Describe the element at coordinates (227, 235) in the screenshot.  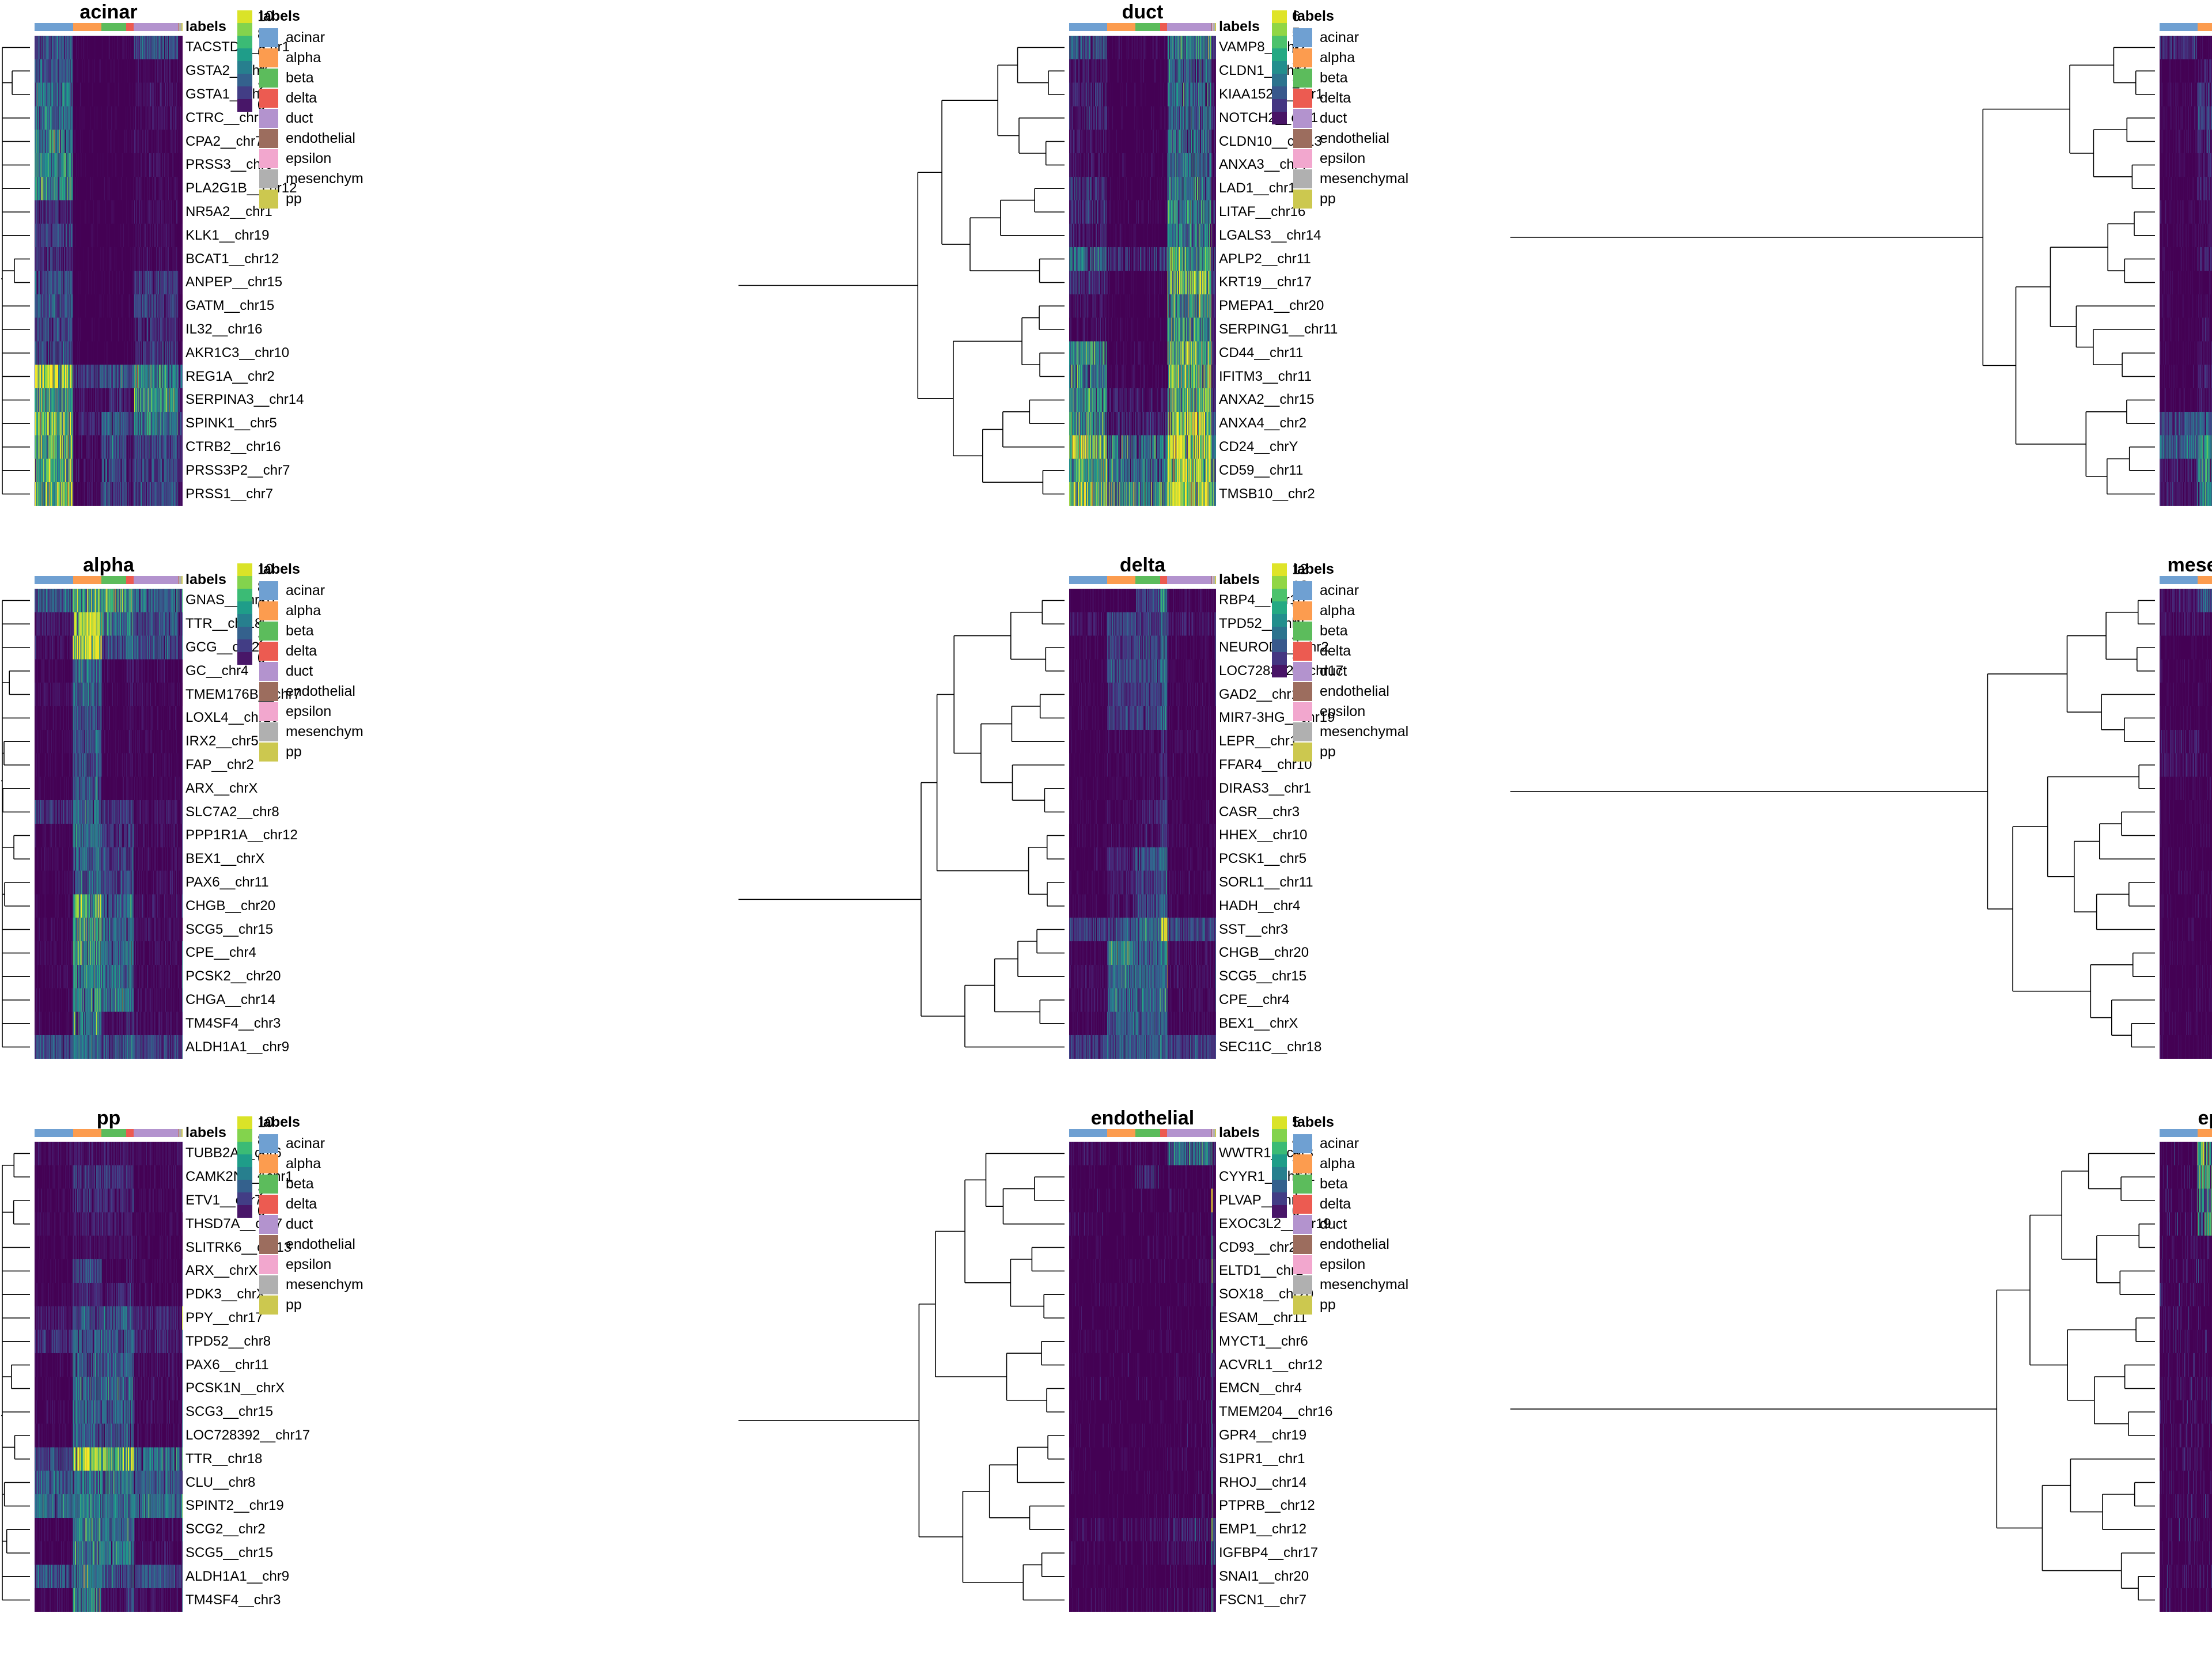
I see `row-label: KLK1__chr19` at that location.